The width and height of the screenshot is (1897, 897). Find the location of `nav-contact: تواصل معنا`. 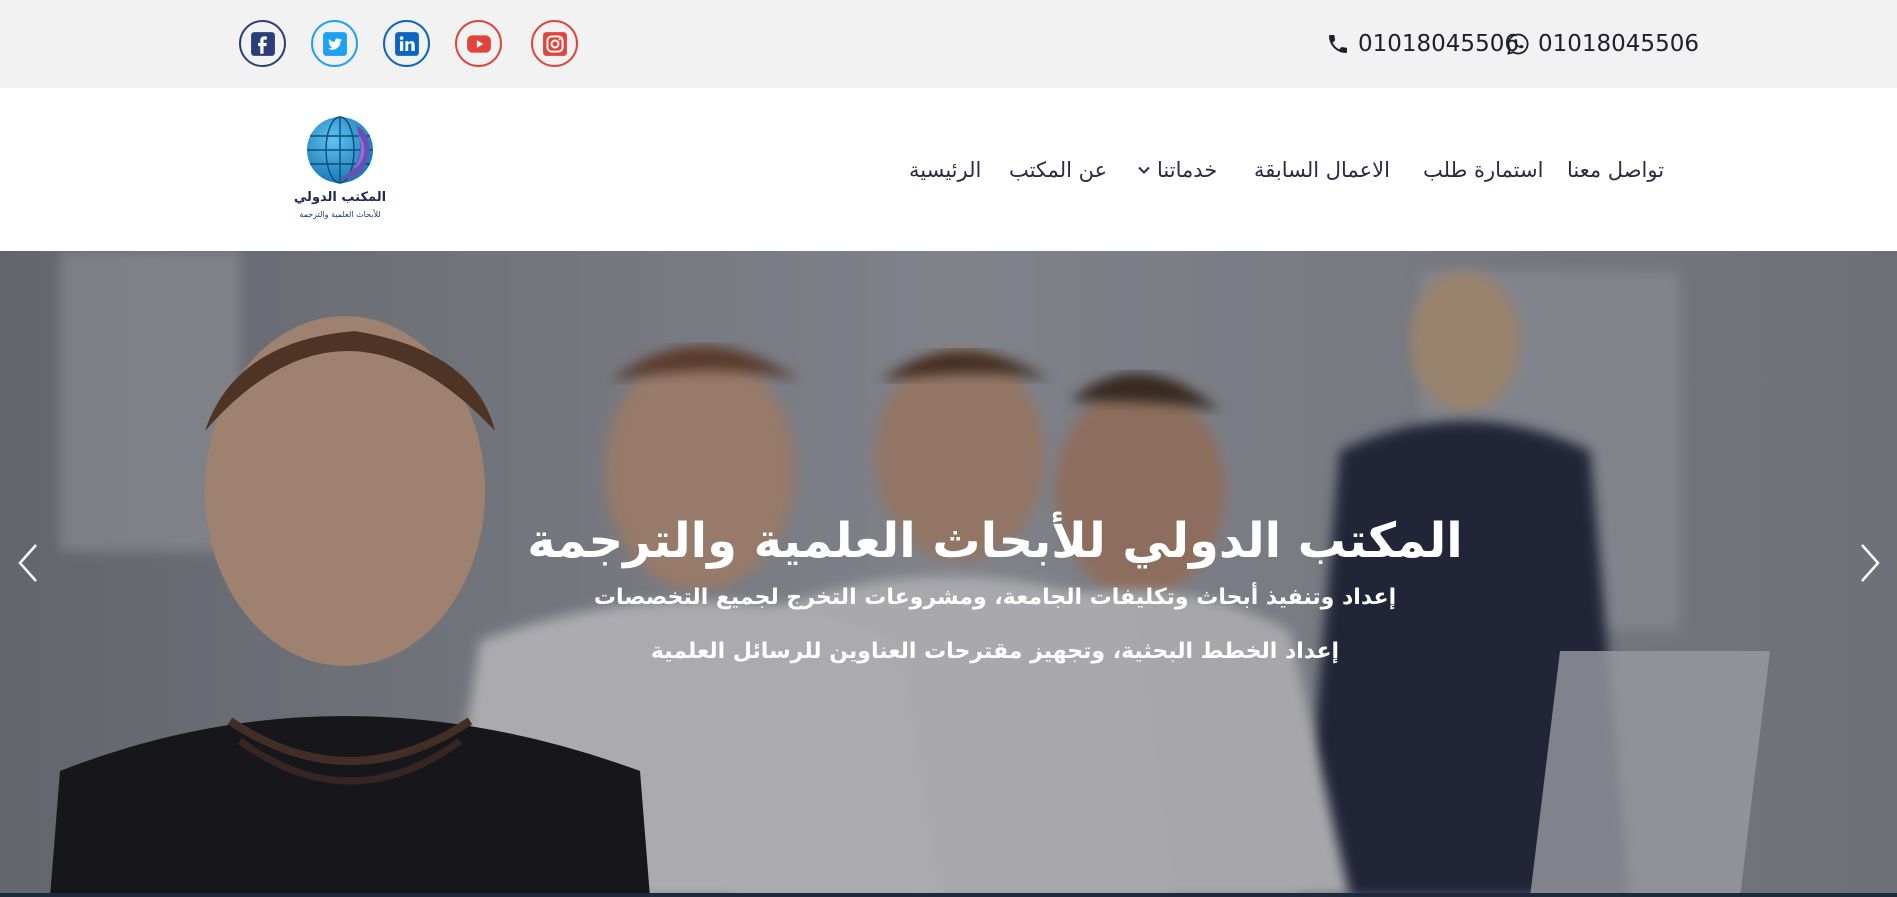

nav-contact: تواصل معنا is located at coordinates (1615, 170).